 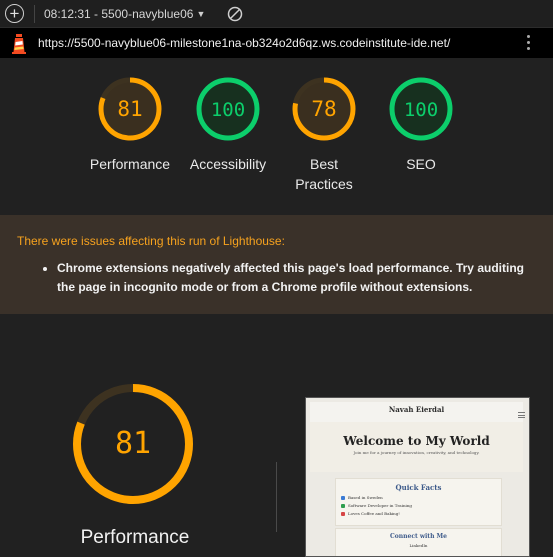 I want to click on kebab-menu-icon, so click(x=529, y=44).